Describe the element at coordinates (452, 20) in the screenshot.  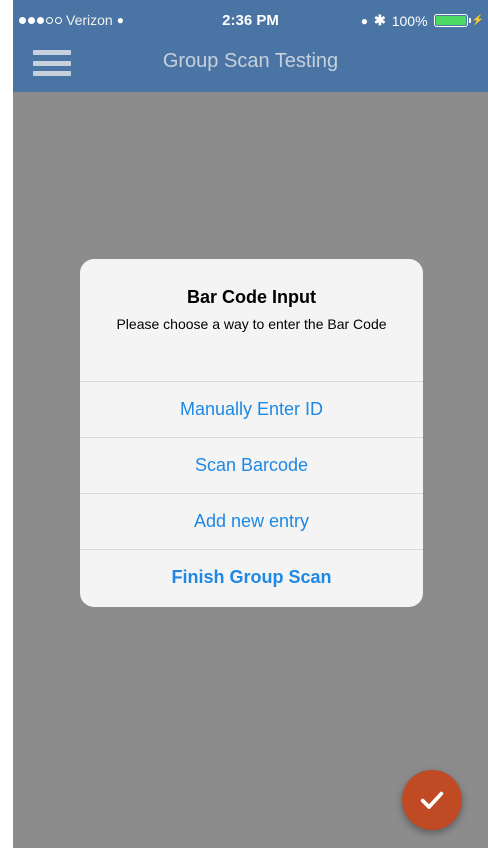
I see `battery-icon` at that location.